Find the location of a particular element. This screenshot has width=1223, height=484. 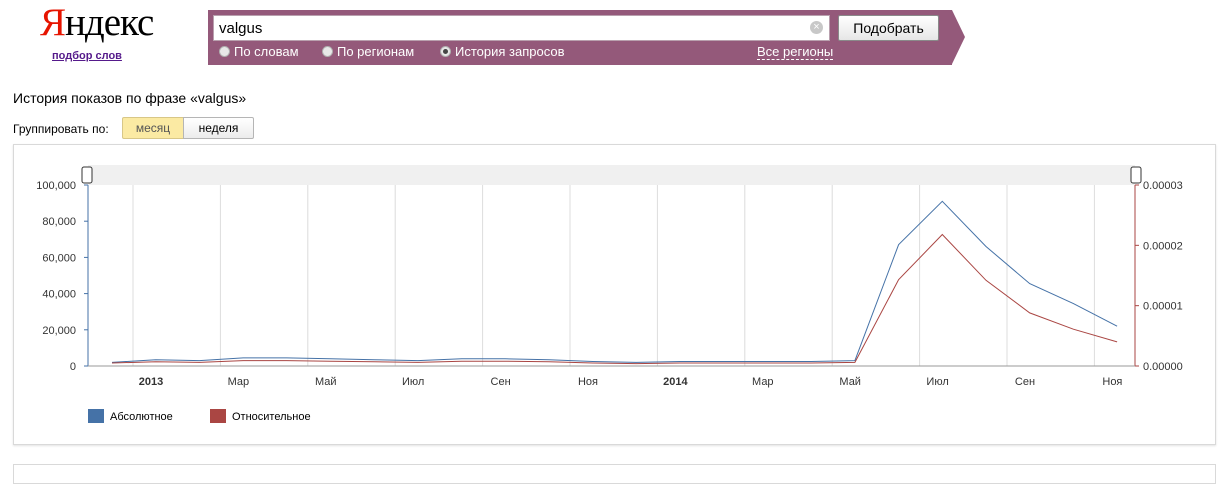

navigator-strip is located at coordinates (611, 175).